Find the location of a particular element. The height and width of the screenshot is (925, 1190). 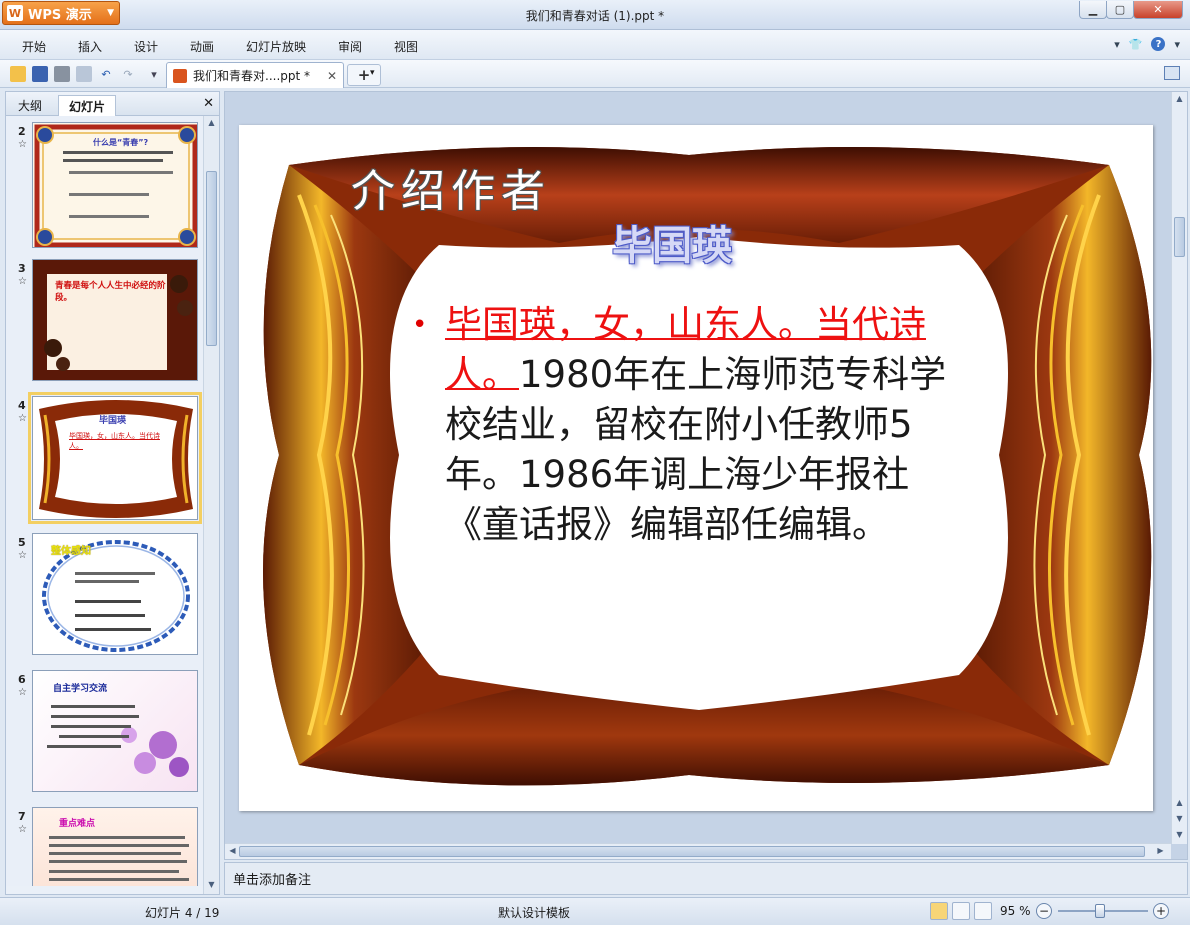

thumb-title: 整体感知 is located at coordinates (71, 551).